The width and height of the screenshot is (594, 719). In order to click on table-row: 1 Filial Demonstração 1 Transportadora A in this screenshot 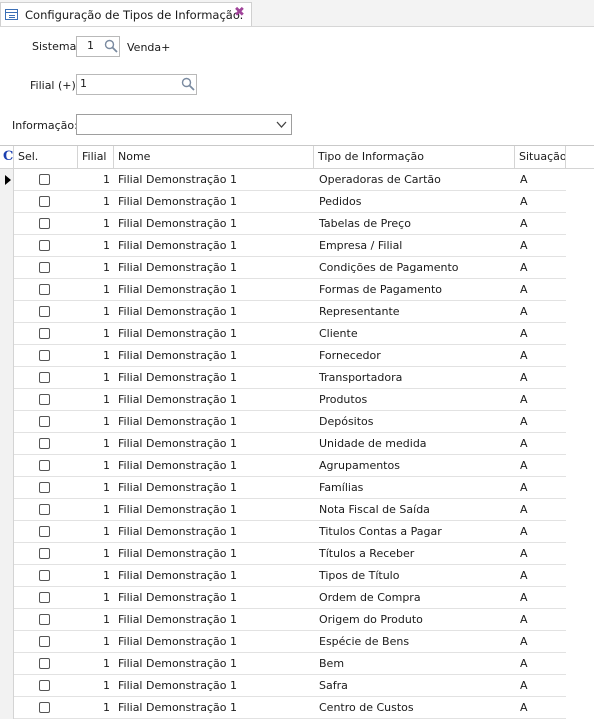, I will do `click(283, 378)`.